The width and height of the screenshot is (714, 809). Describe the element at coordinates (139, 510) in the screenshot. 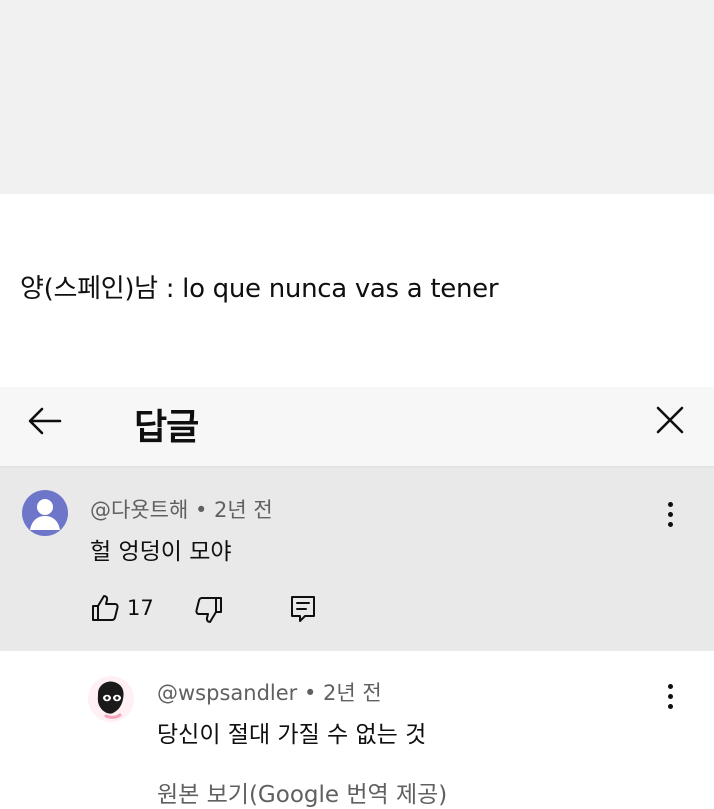

I see `comment-author: @다욧트해` at that location.